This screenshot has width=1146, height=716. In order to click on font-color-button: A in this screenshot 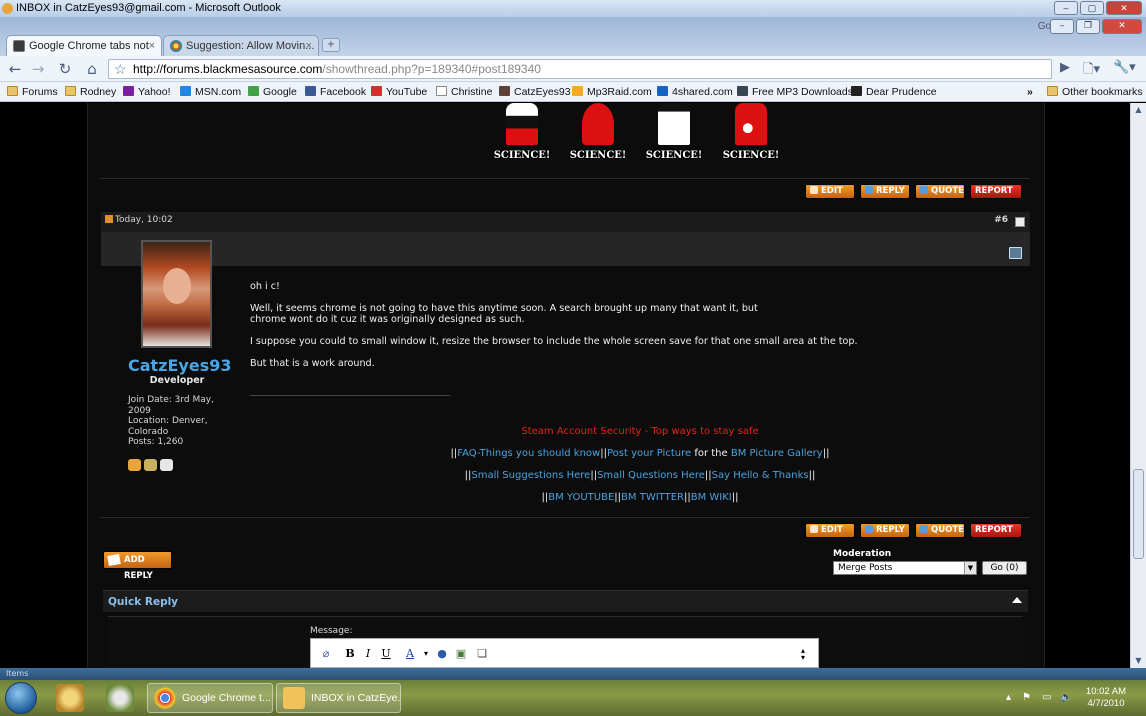, I will do `click(410, 654)`.